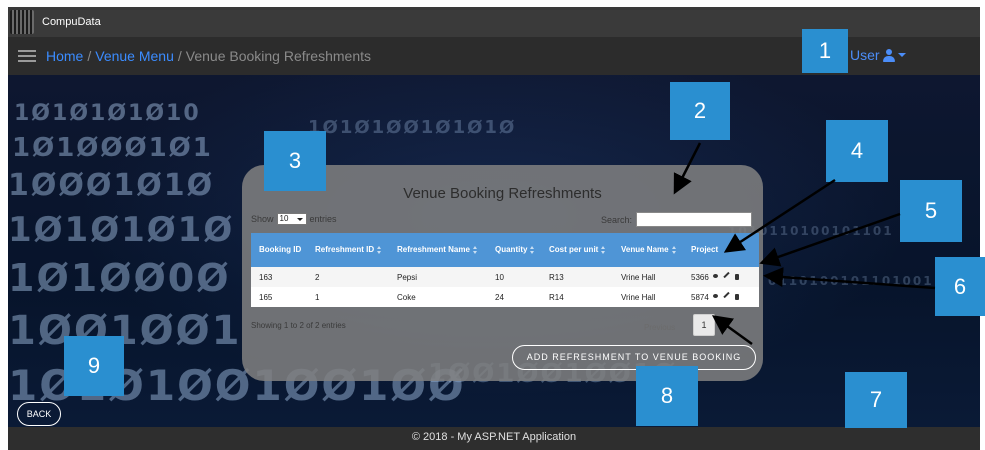 This screenshot has width=985, height=450. I want to click on callout-arrows, so click(804, 244).